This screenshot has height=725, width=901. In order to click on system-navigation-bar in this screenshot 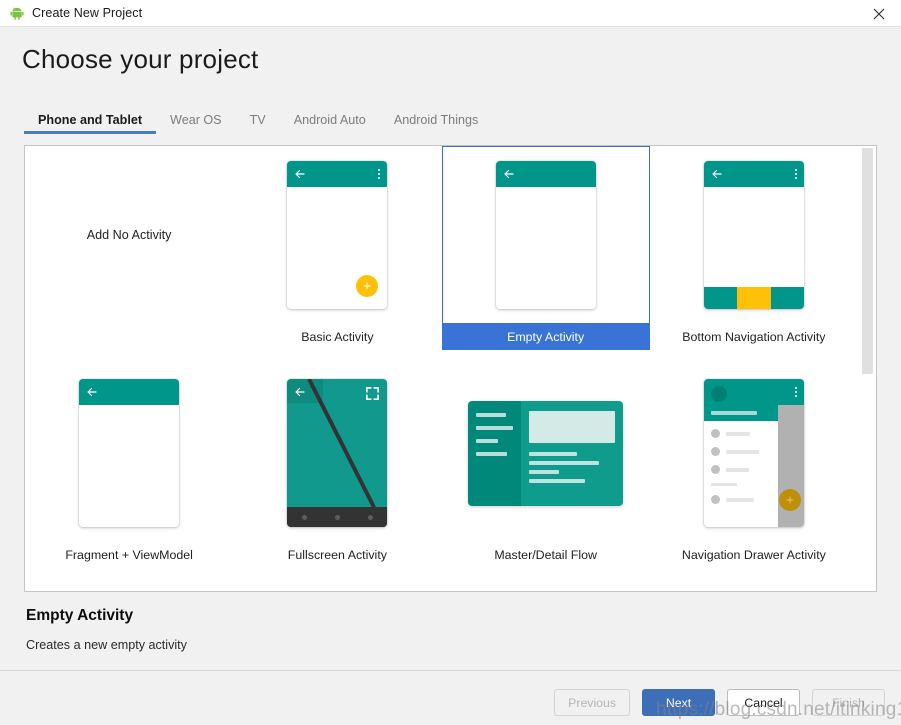, I will do `click(337, 517)`.